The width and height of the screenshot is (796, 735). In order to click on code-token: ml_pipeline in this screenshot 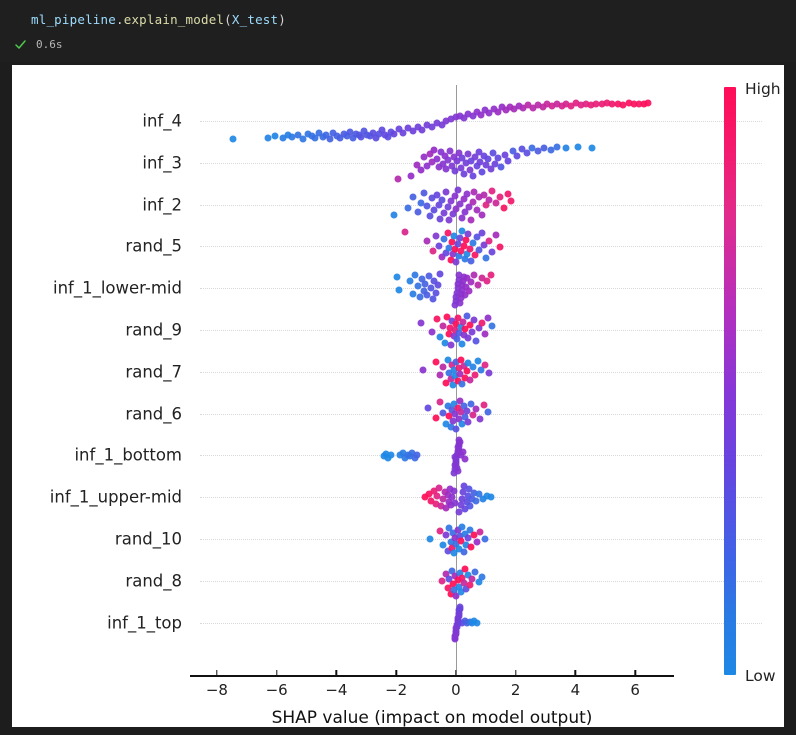, I will do `click(73, 19)`.